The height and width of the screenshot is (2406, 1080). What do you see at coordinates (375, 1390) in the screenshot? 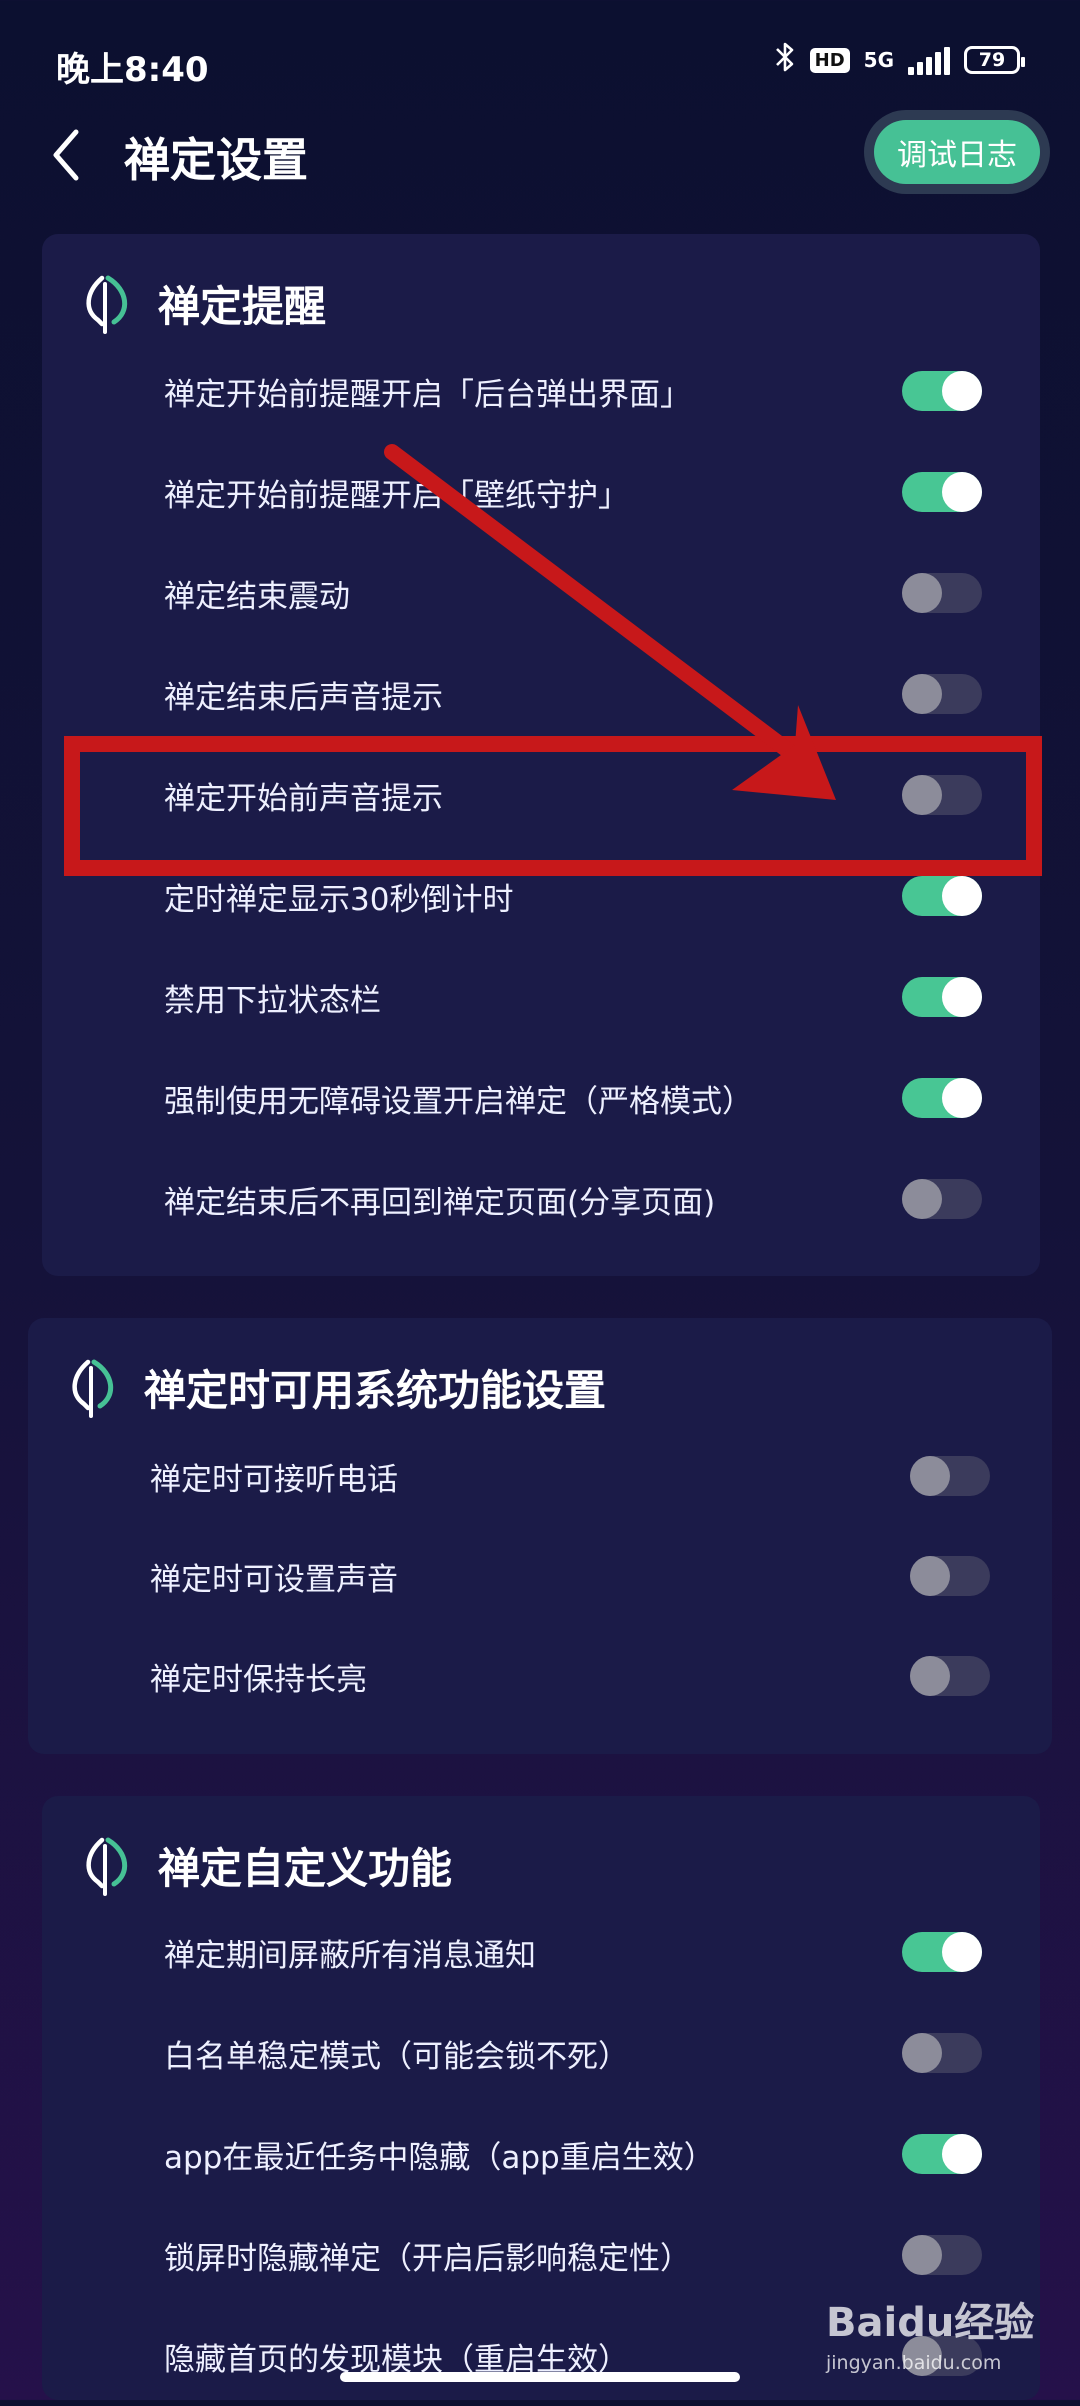
I see `section-title: 禅定时可用系统功能设置` at bounding box center [375, 1390].